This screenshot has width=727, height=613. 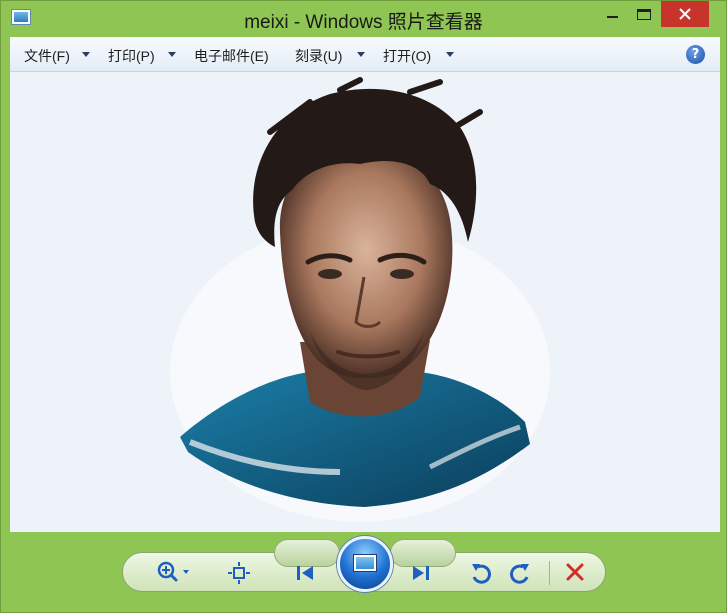 I want to click on rotate-clockwise-icon, so click(x=519, y=574).